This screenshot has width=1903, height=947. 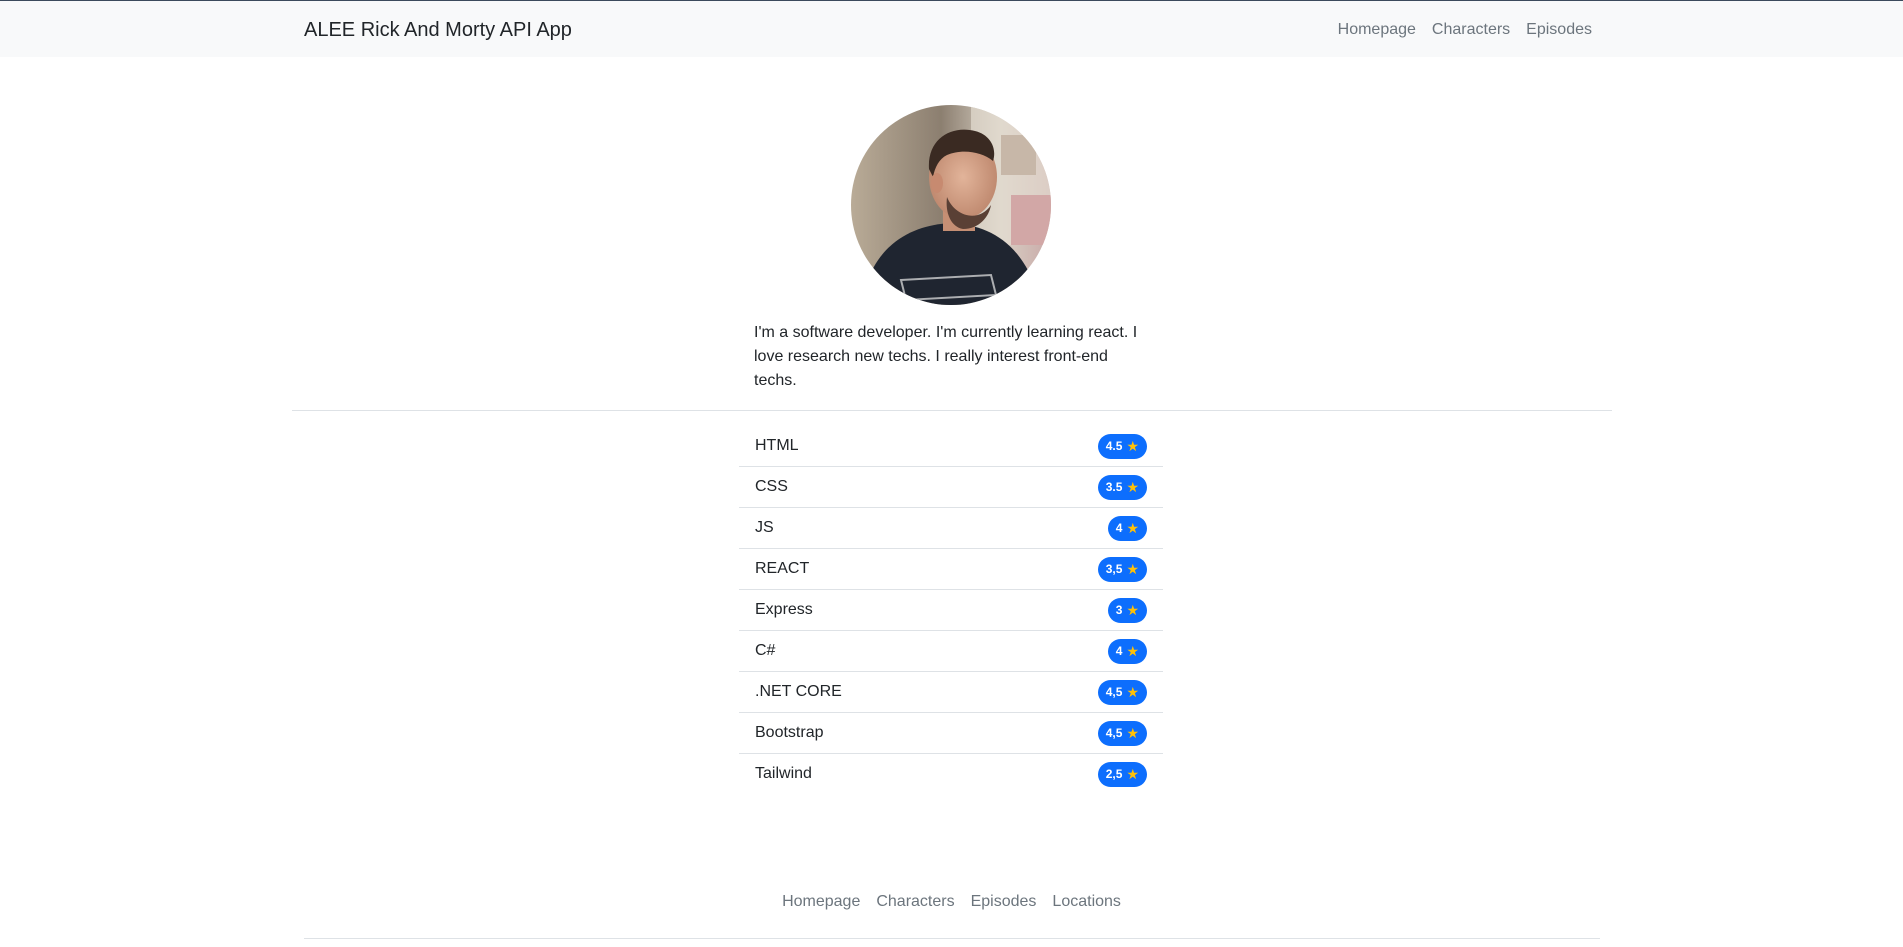 What do you see at coordinates (789, 732) in the screenshot?
I see `skill-name: Bootstrap` at bounding box center [789, 732].